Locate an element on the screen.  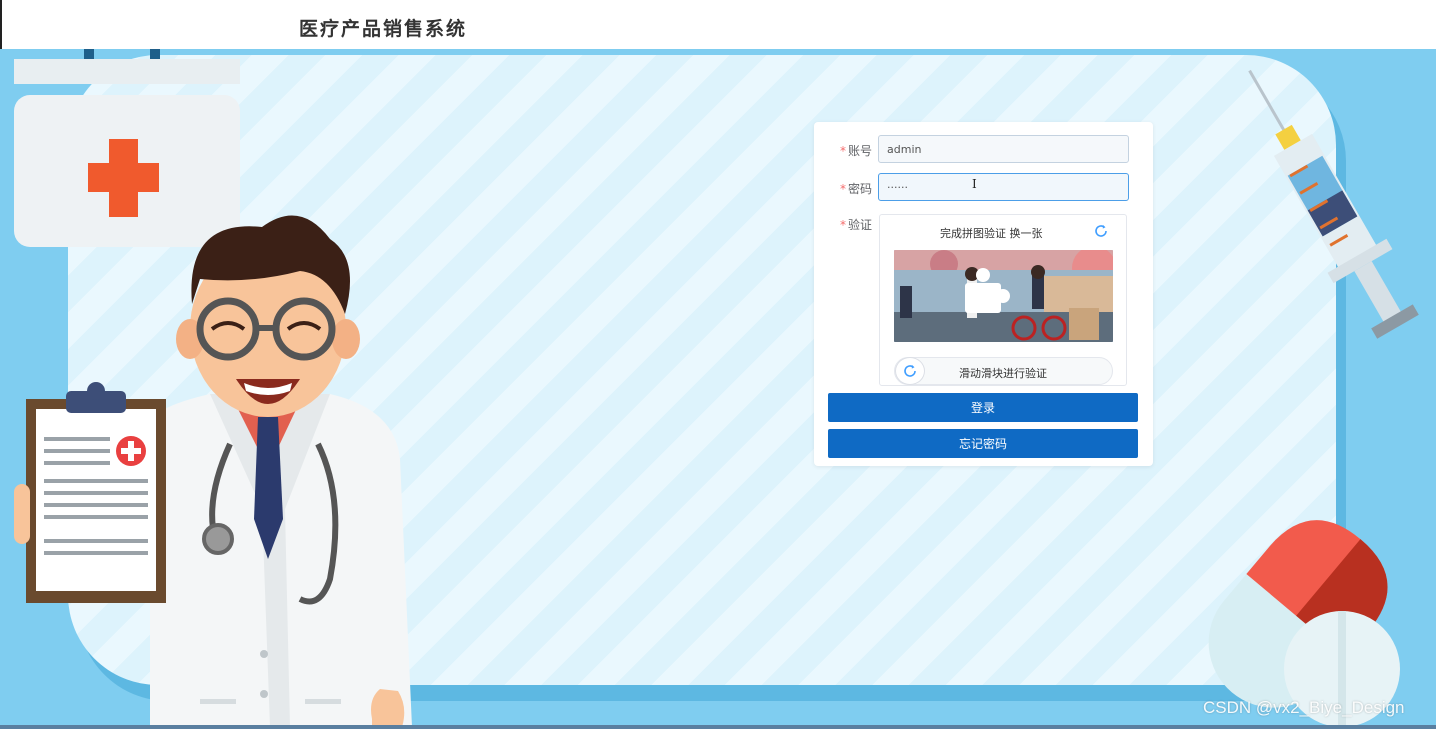
forgot-password-button: 忘记密码 is located at coordinates (983, 443).